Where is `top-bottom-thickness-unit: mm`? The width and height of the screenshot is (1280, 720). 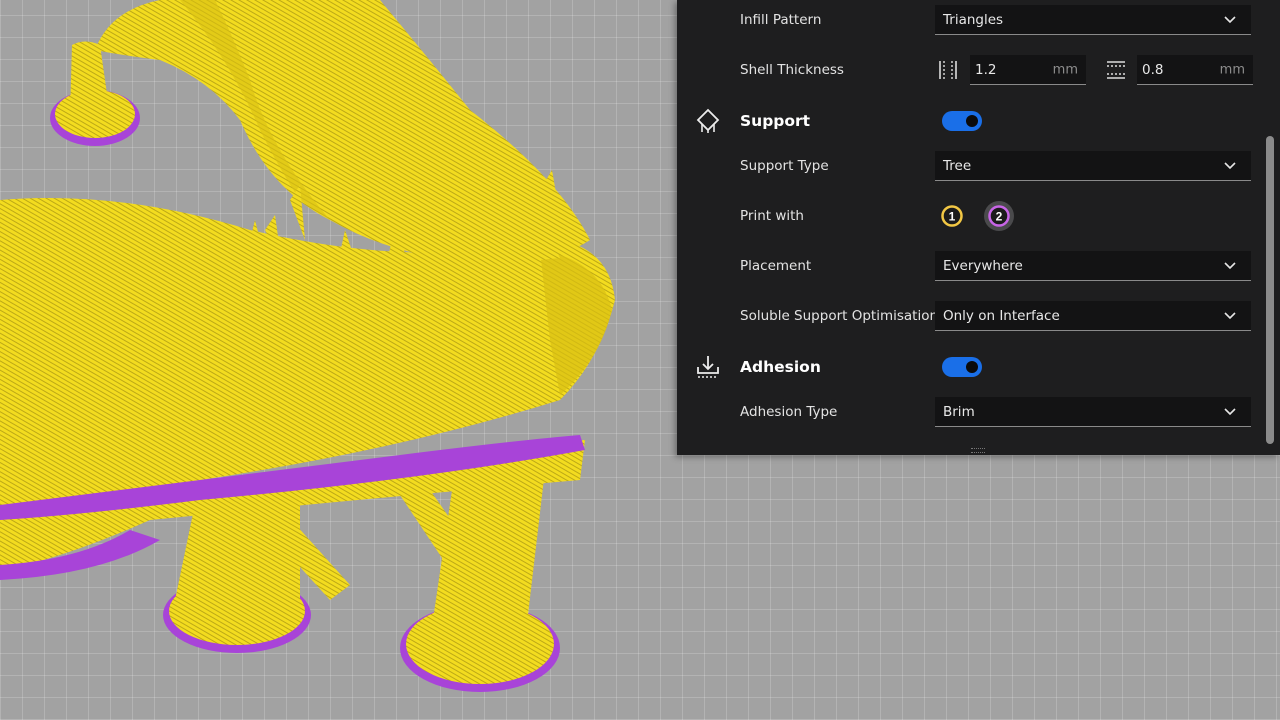
top-bottom-thickness-unit: mm is located at coordinates (1232, 69).